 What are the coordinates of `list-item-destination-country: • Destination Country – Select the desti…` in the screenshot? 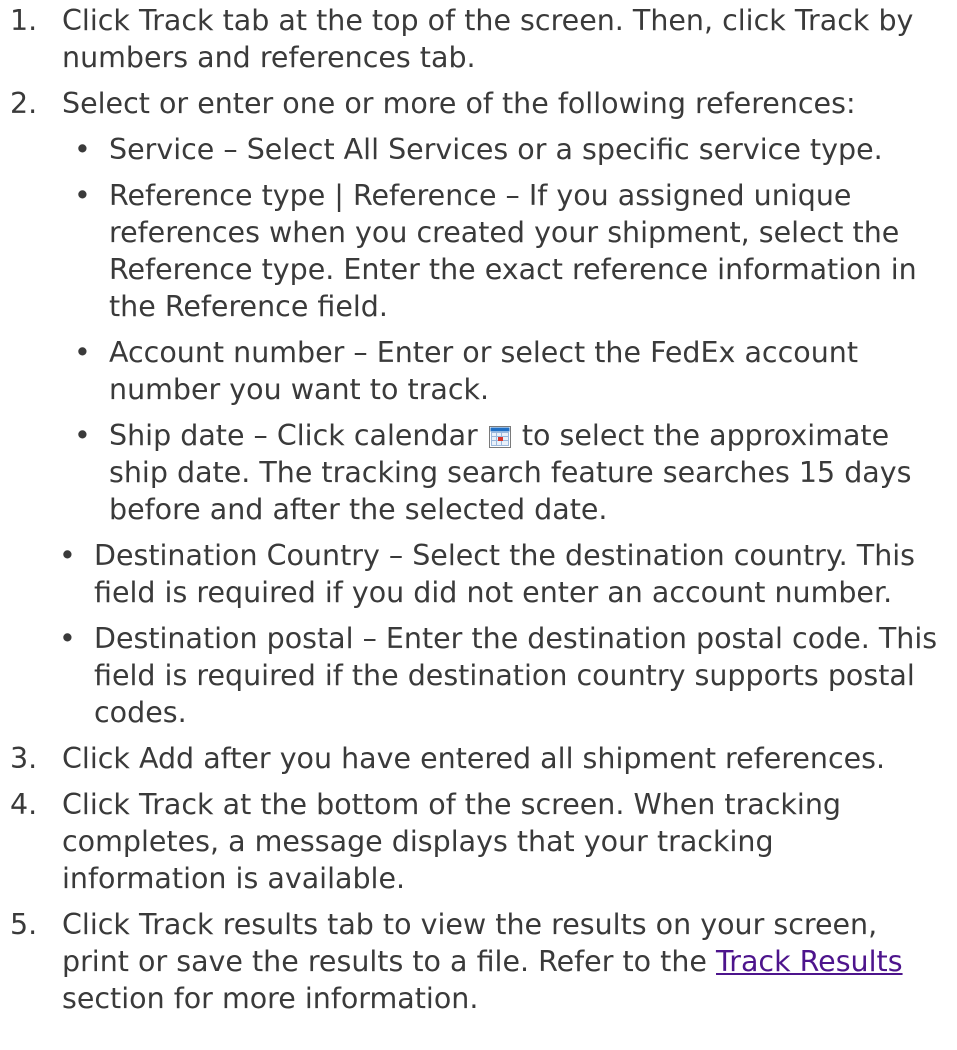 It's located at (496, 574).